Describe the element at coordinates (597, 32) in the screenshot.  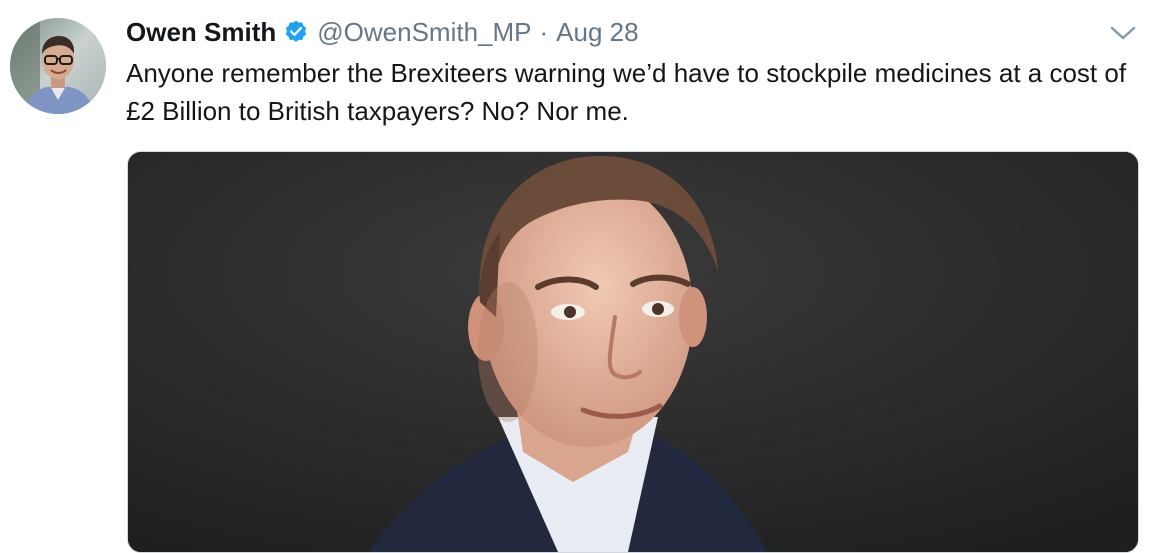
I see `tweet-timestamp: Aug 28` at that location.